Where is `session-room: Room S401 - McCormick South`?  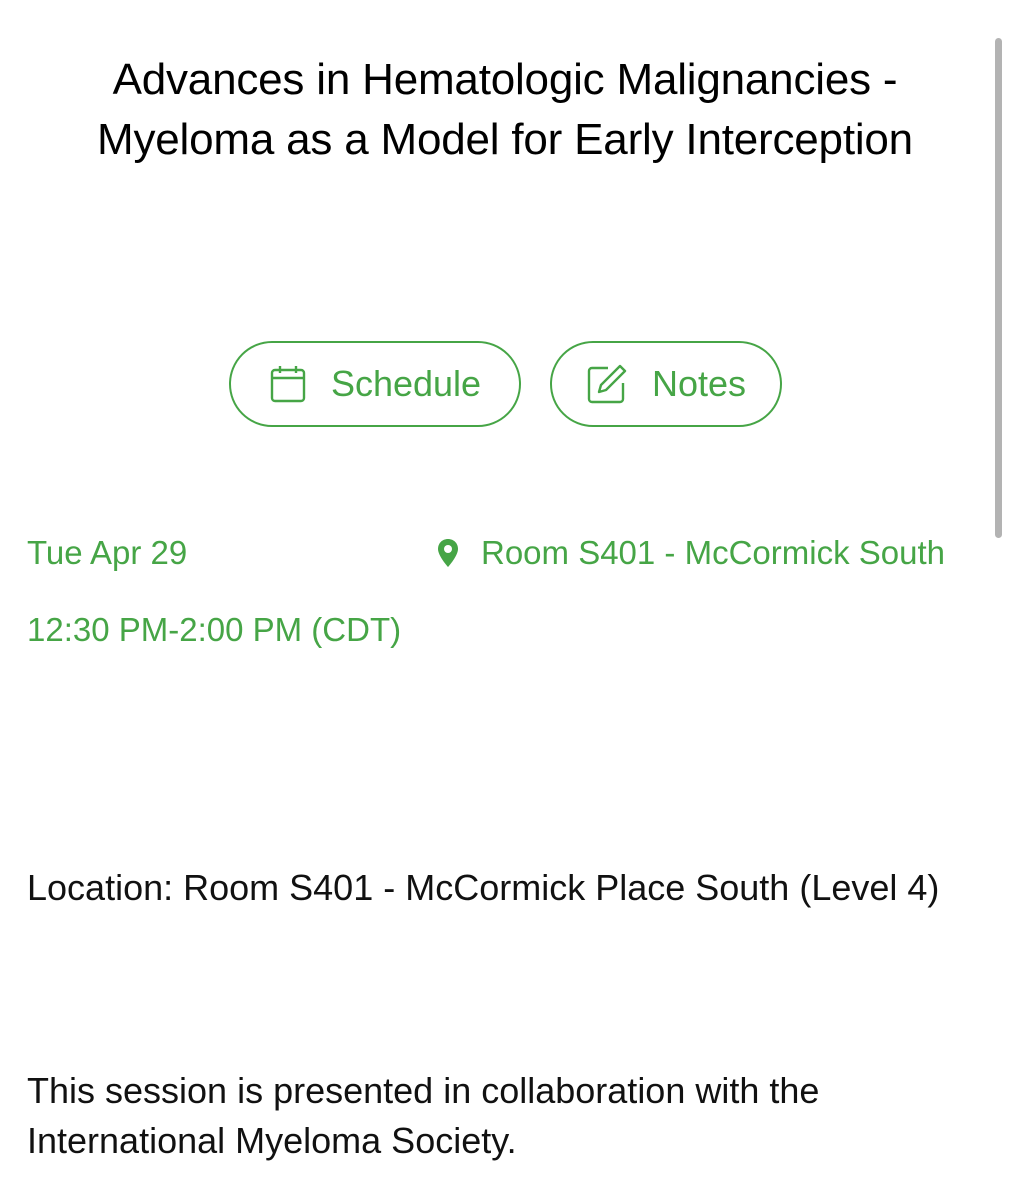 session-room: Room S401 - McCormick South is located at coordinates (691, 553).